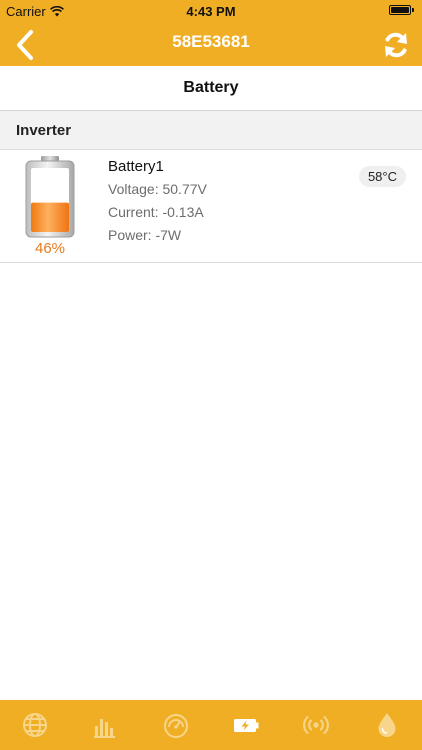  I want to click on tab-overview, so click(35, 725).